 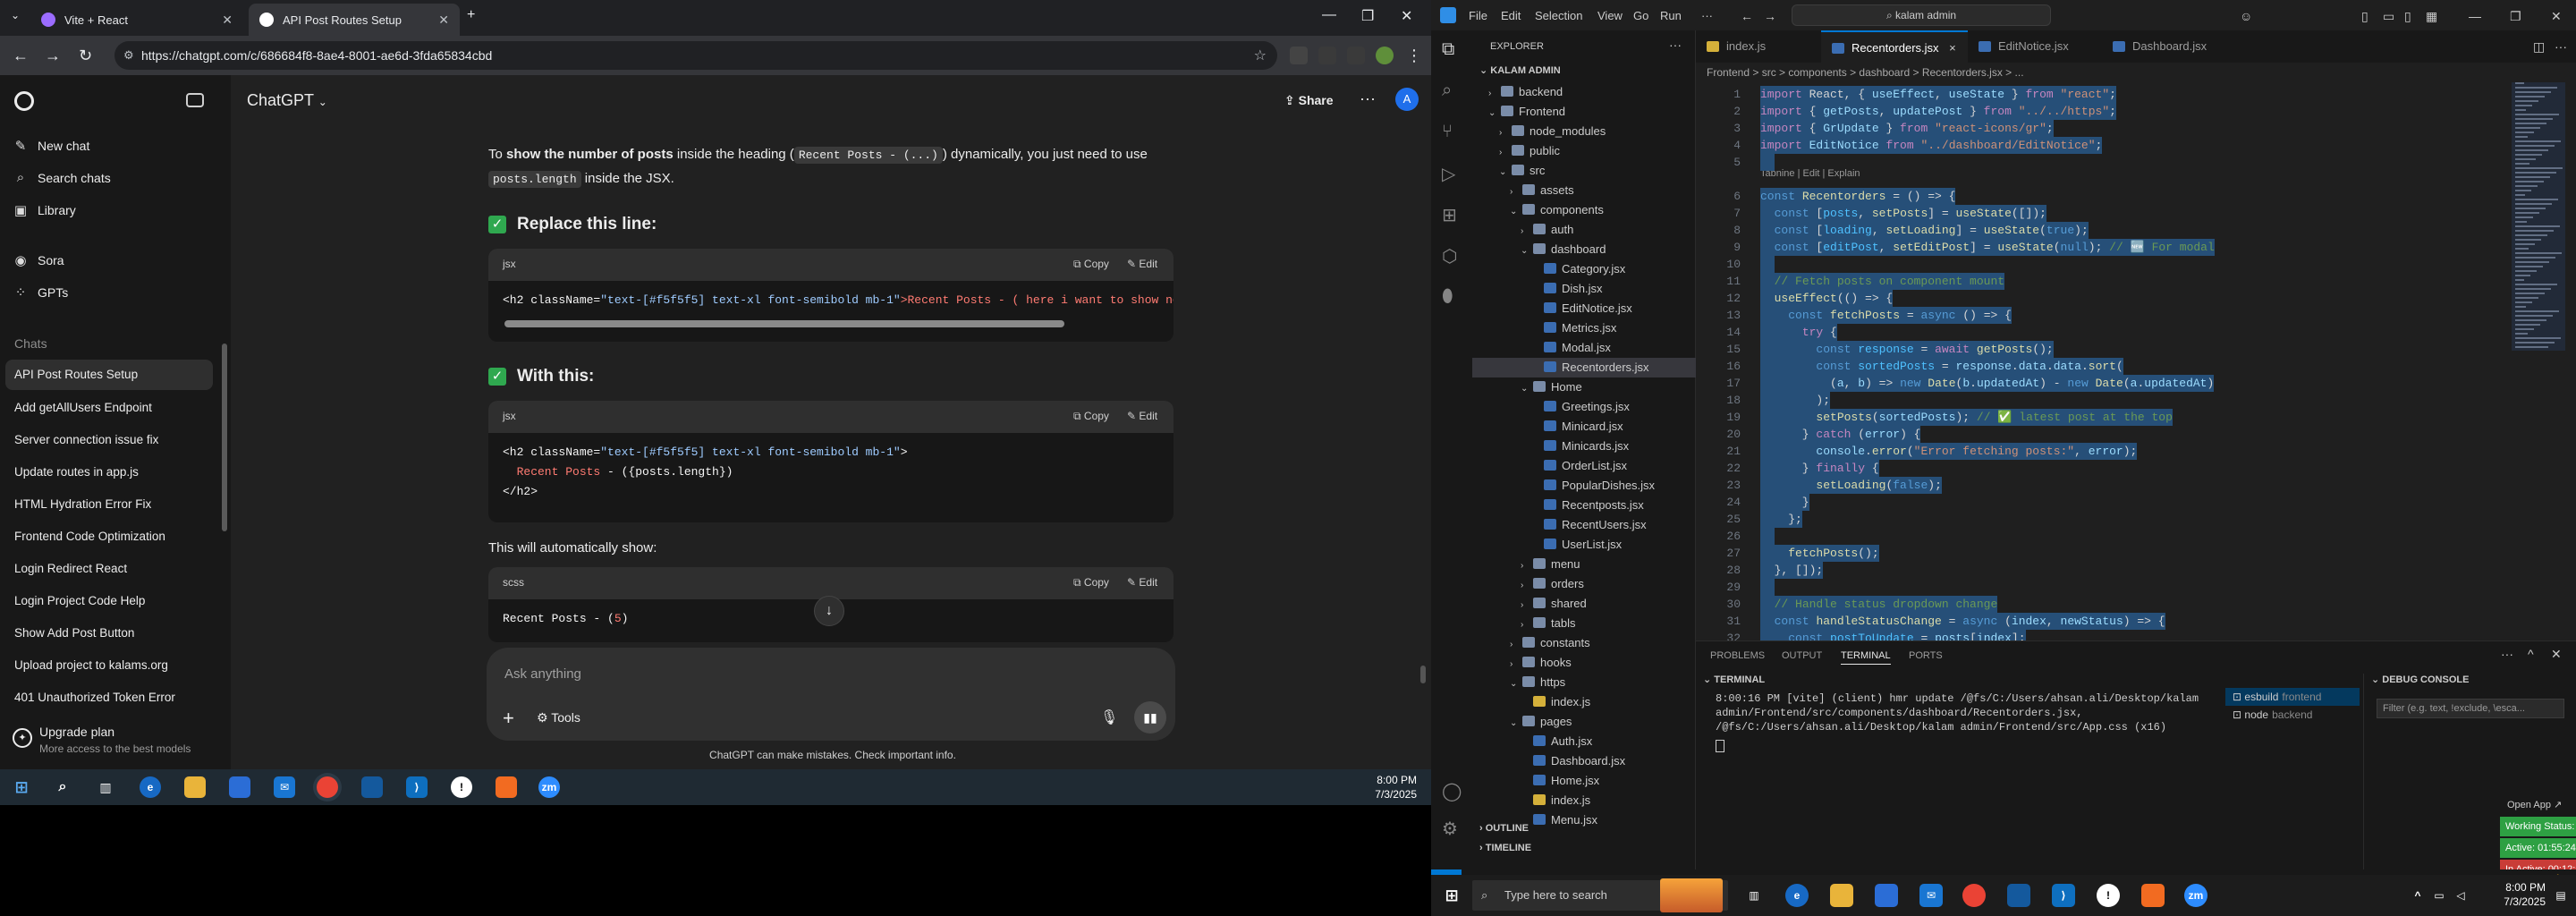 I want to click on extension-icon, so click(x=1299, y=55).